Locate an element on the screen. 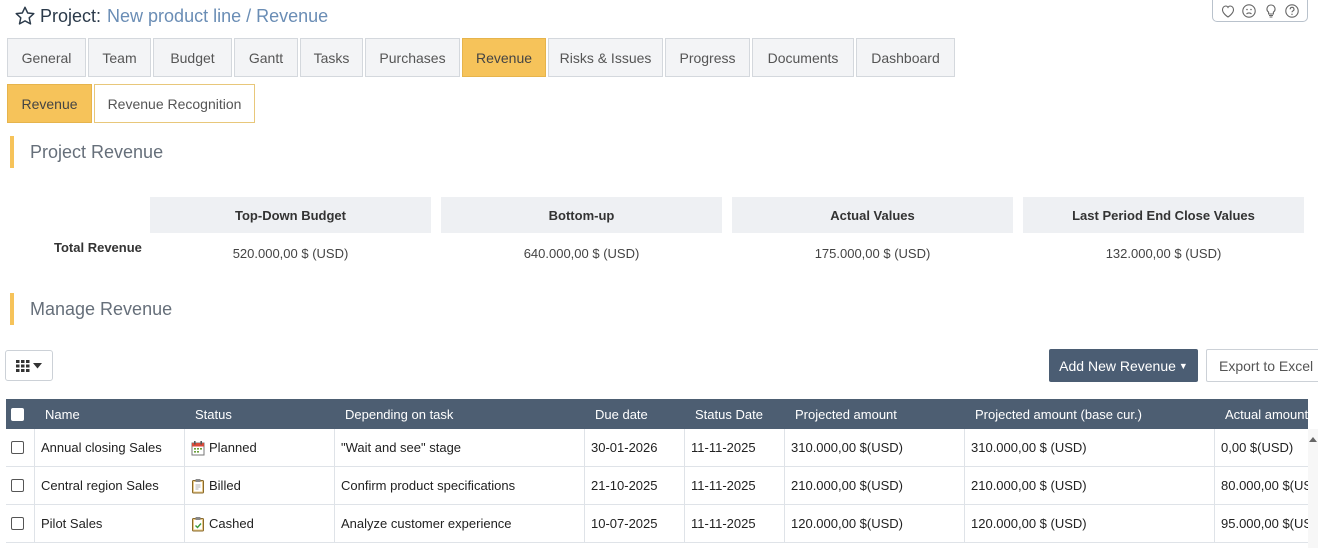  bottom-up-value: 640.000,00 $ (USD) is located at coordinates (581, 253).